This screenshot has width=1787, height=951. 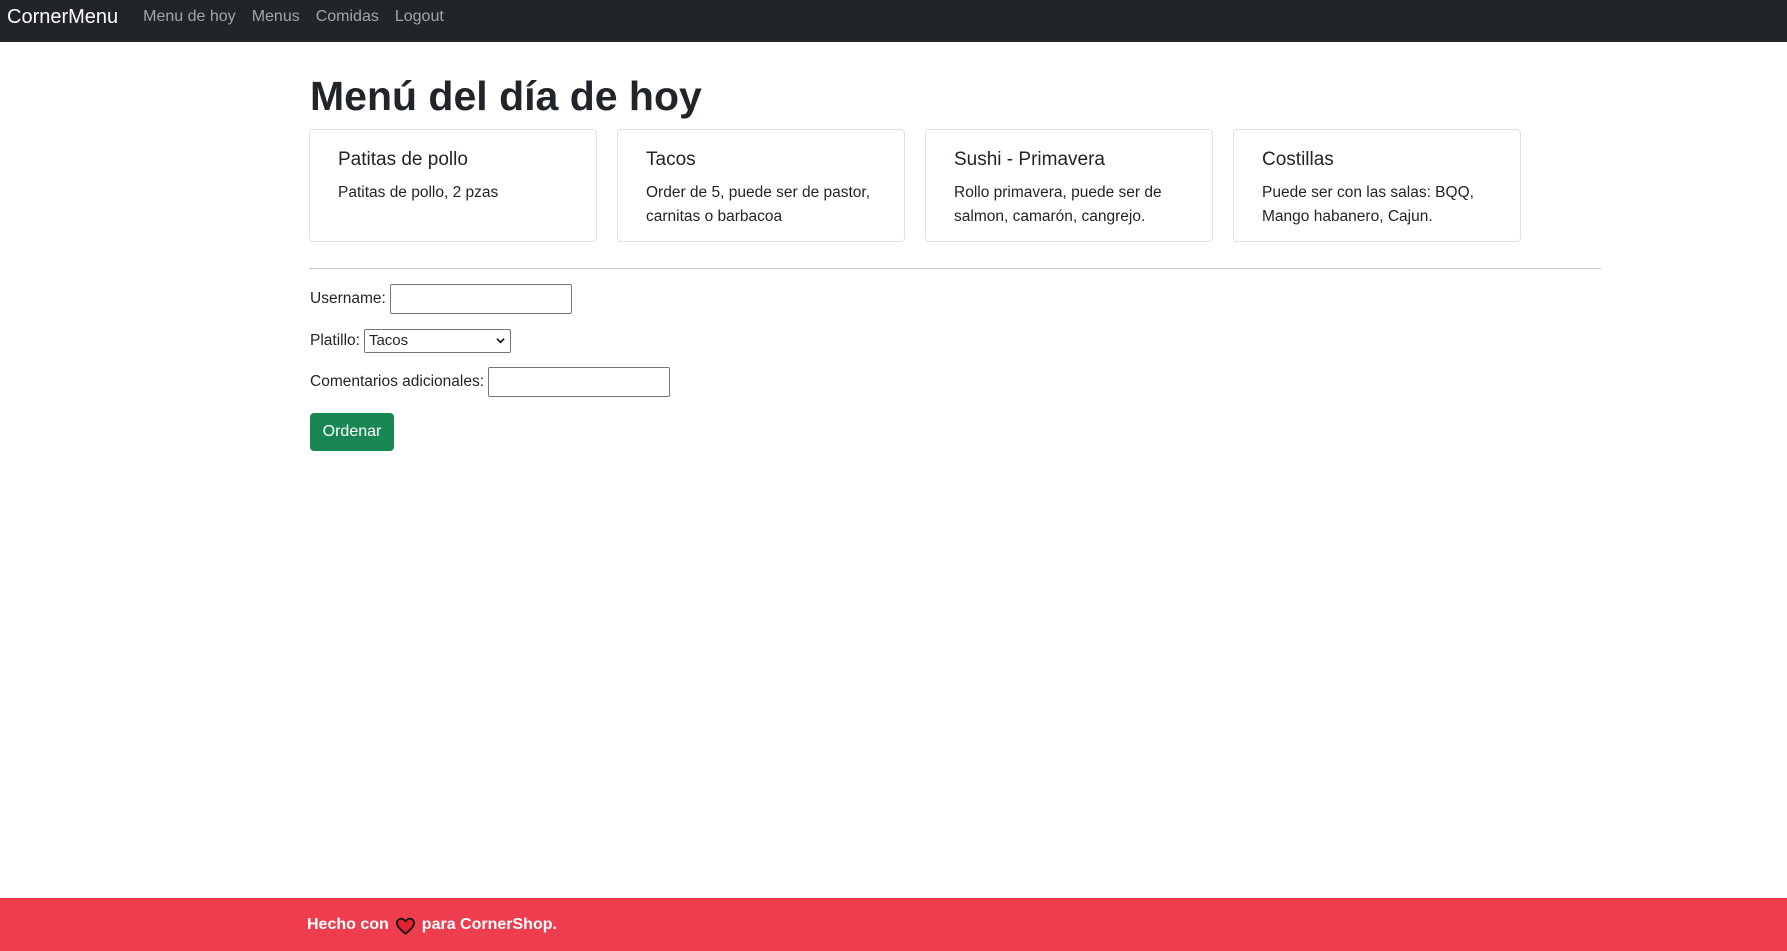 I want to click on card-title: Patitas de pollo, so click(x=403, y=159).